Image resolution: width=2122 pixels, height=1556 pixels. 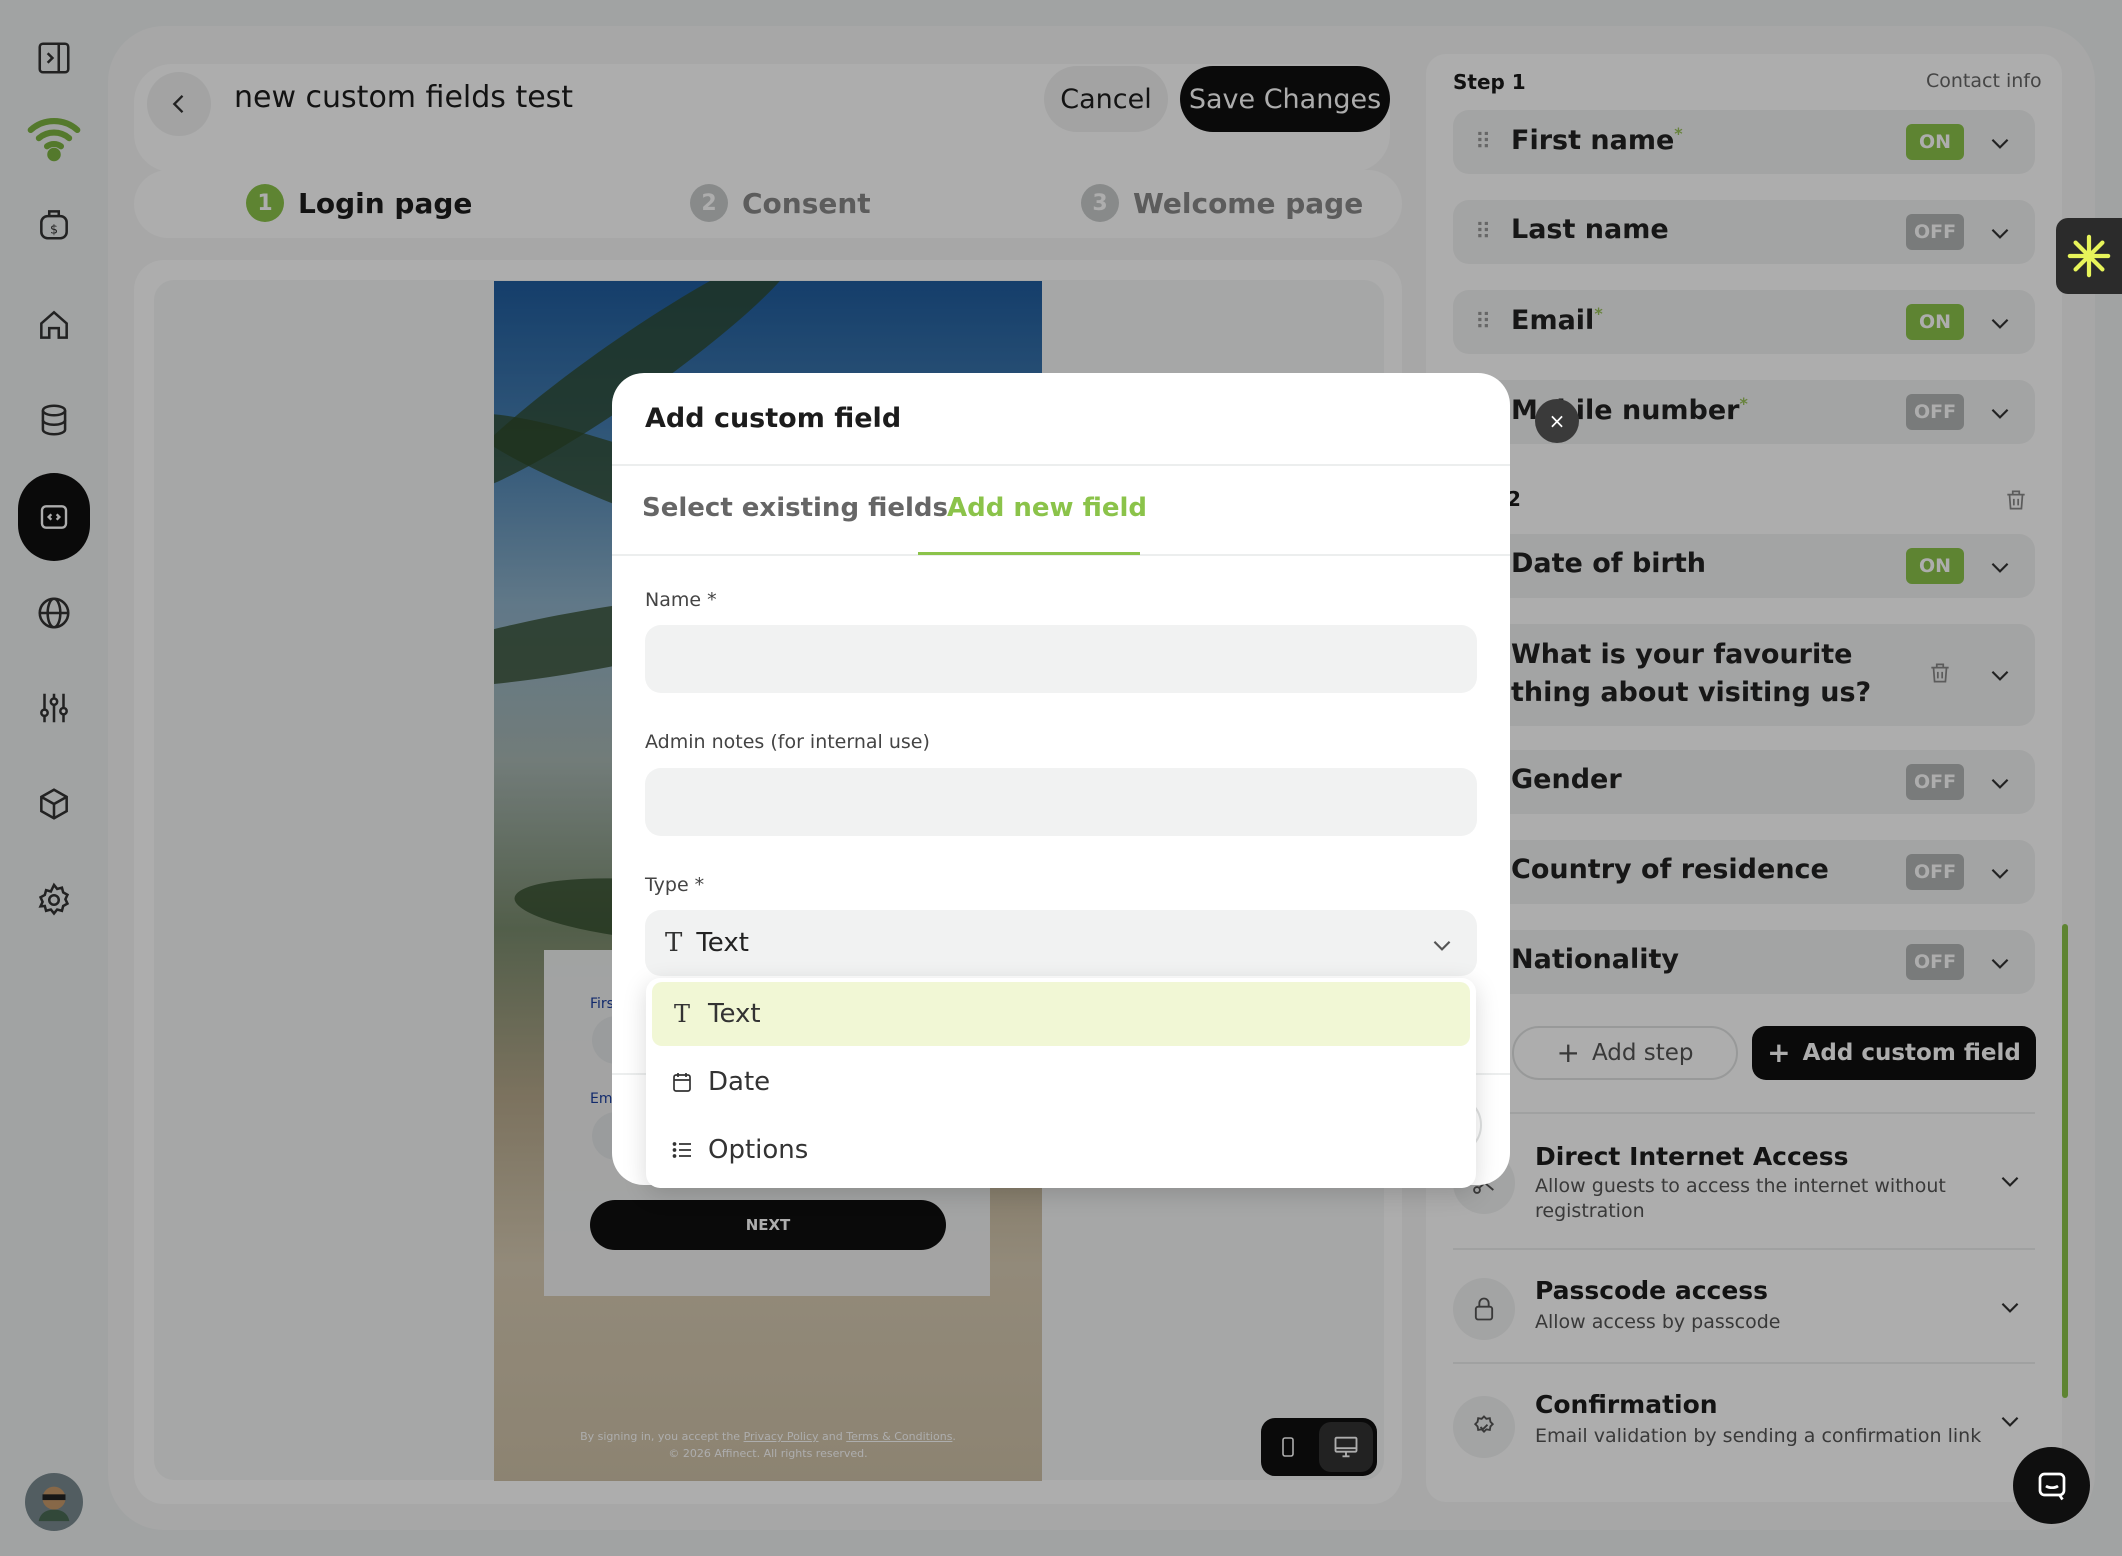 I want to click on chat-icon, so click(x=2051, y=1486).